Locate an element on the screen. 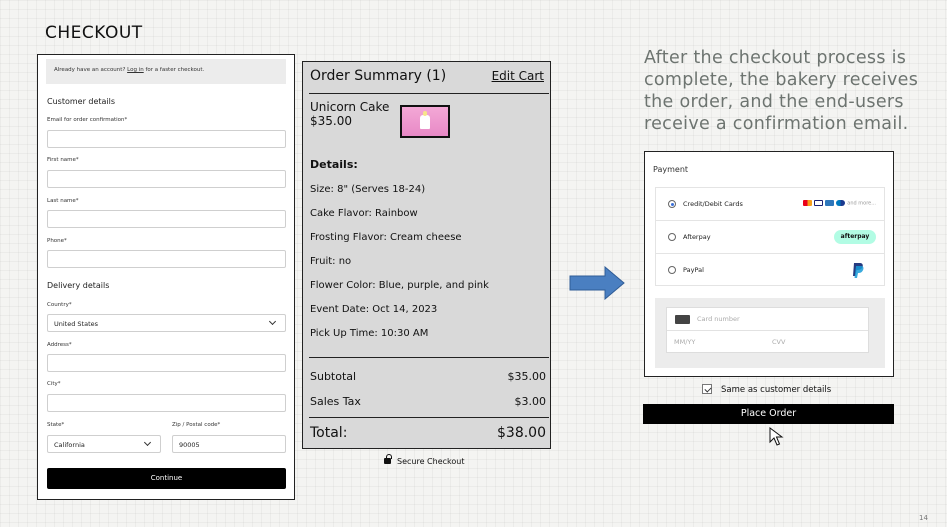 Image resolution: width=947 pixels, height=527 pixels. same-as-customer-checkbox is located at coordinates (707, 389).